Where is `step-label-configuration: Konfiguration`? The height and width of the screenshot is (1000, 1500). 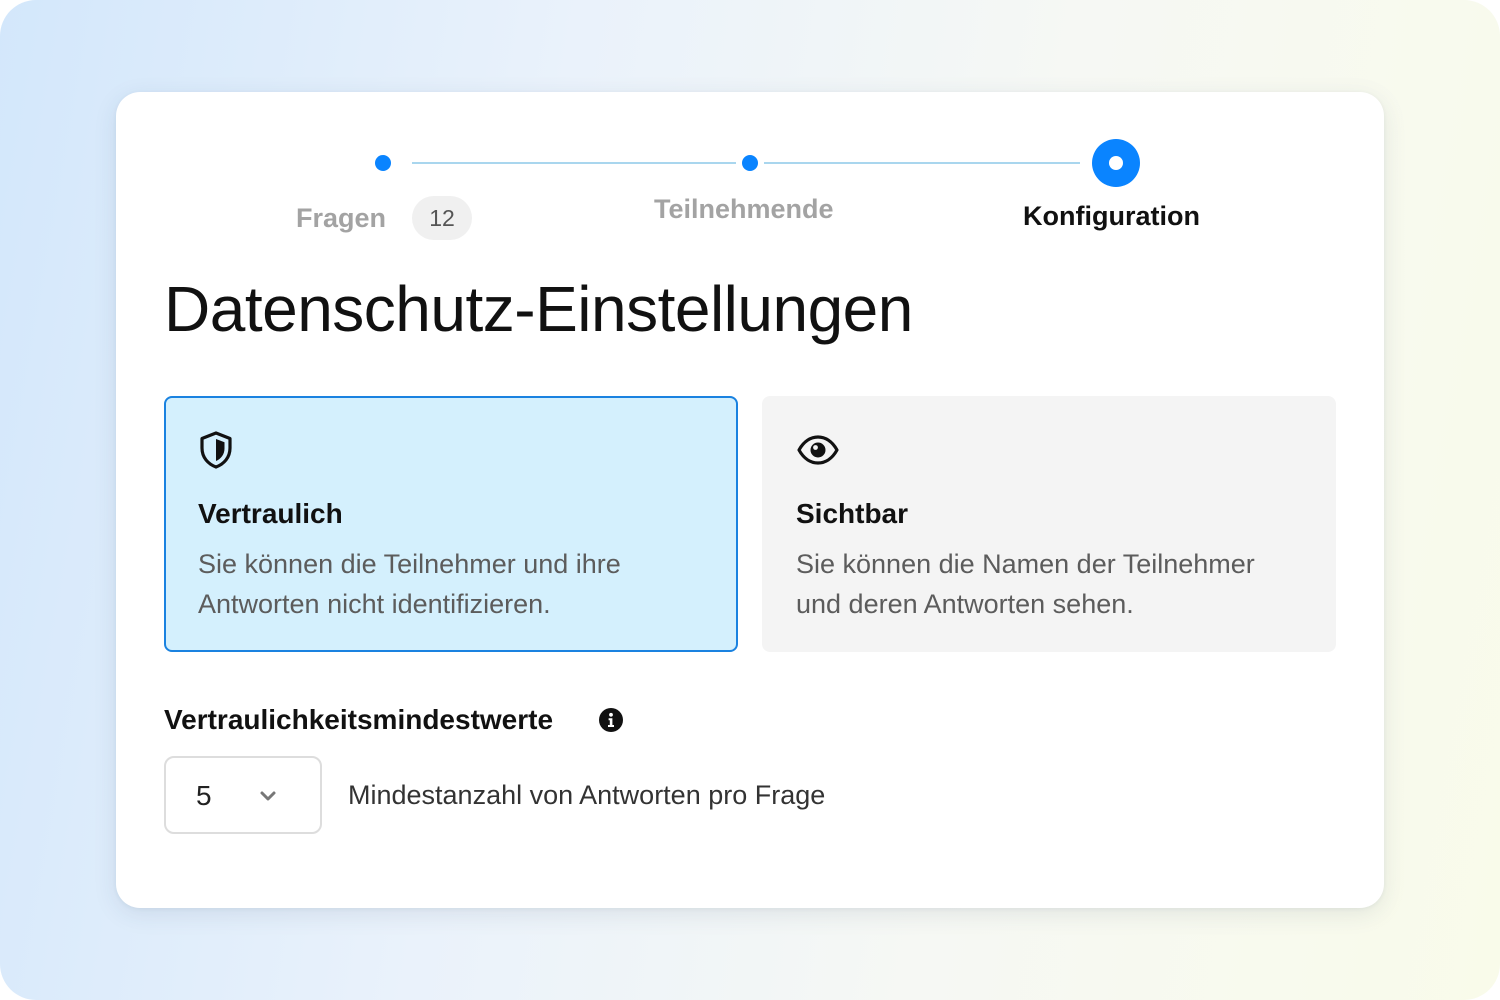
step-label-configuration: Konfiguration is located at coordinates (1111, 216).